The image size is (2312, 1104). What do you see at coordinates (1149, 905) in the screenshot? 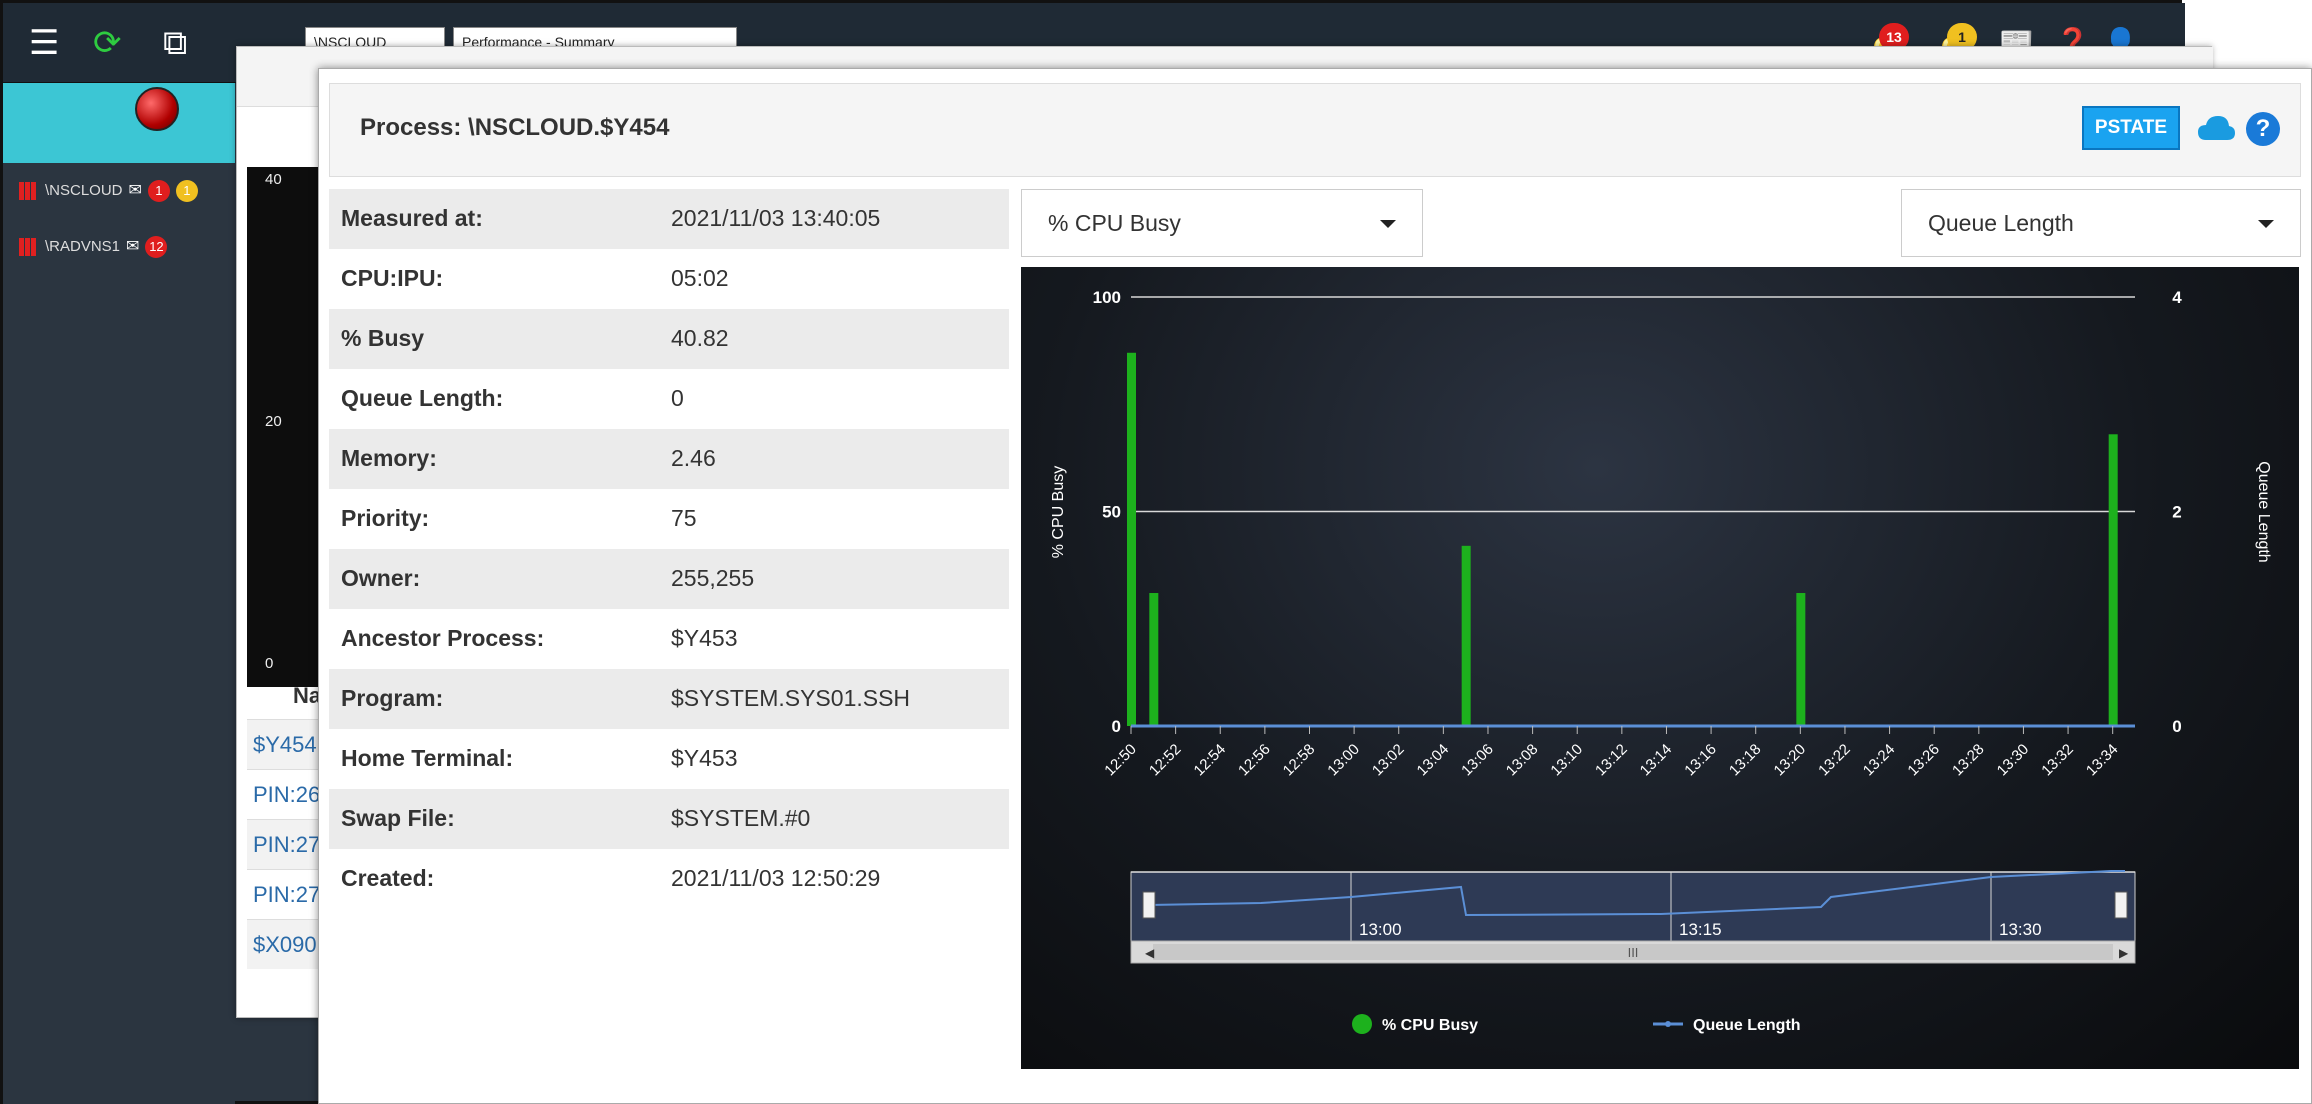
I see `navigator-handle` at bounding box center [1149, 905].